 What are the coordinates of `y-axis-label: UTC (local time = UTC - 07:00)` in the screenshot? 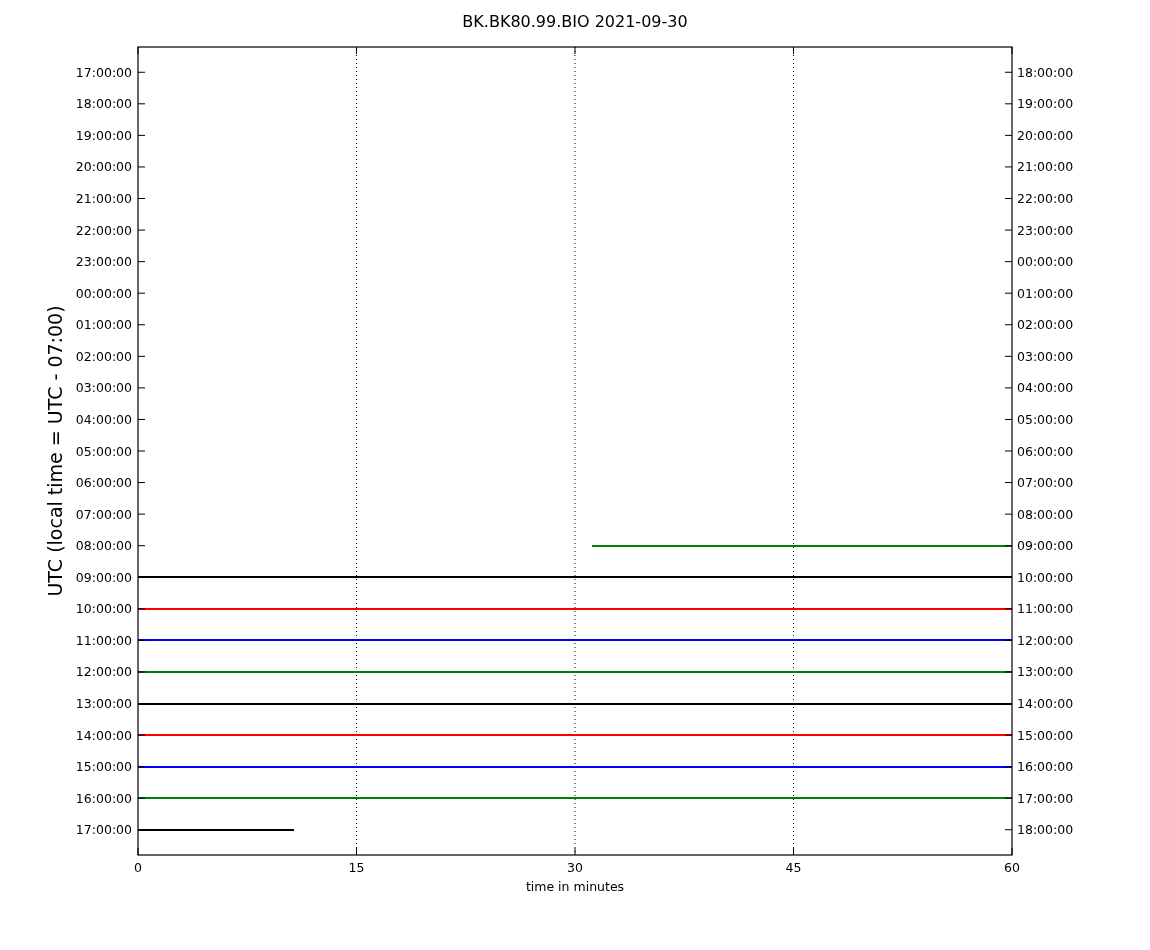 It's located at (55, 451).